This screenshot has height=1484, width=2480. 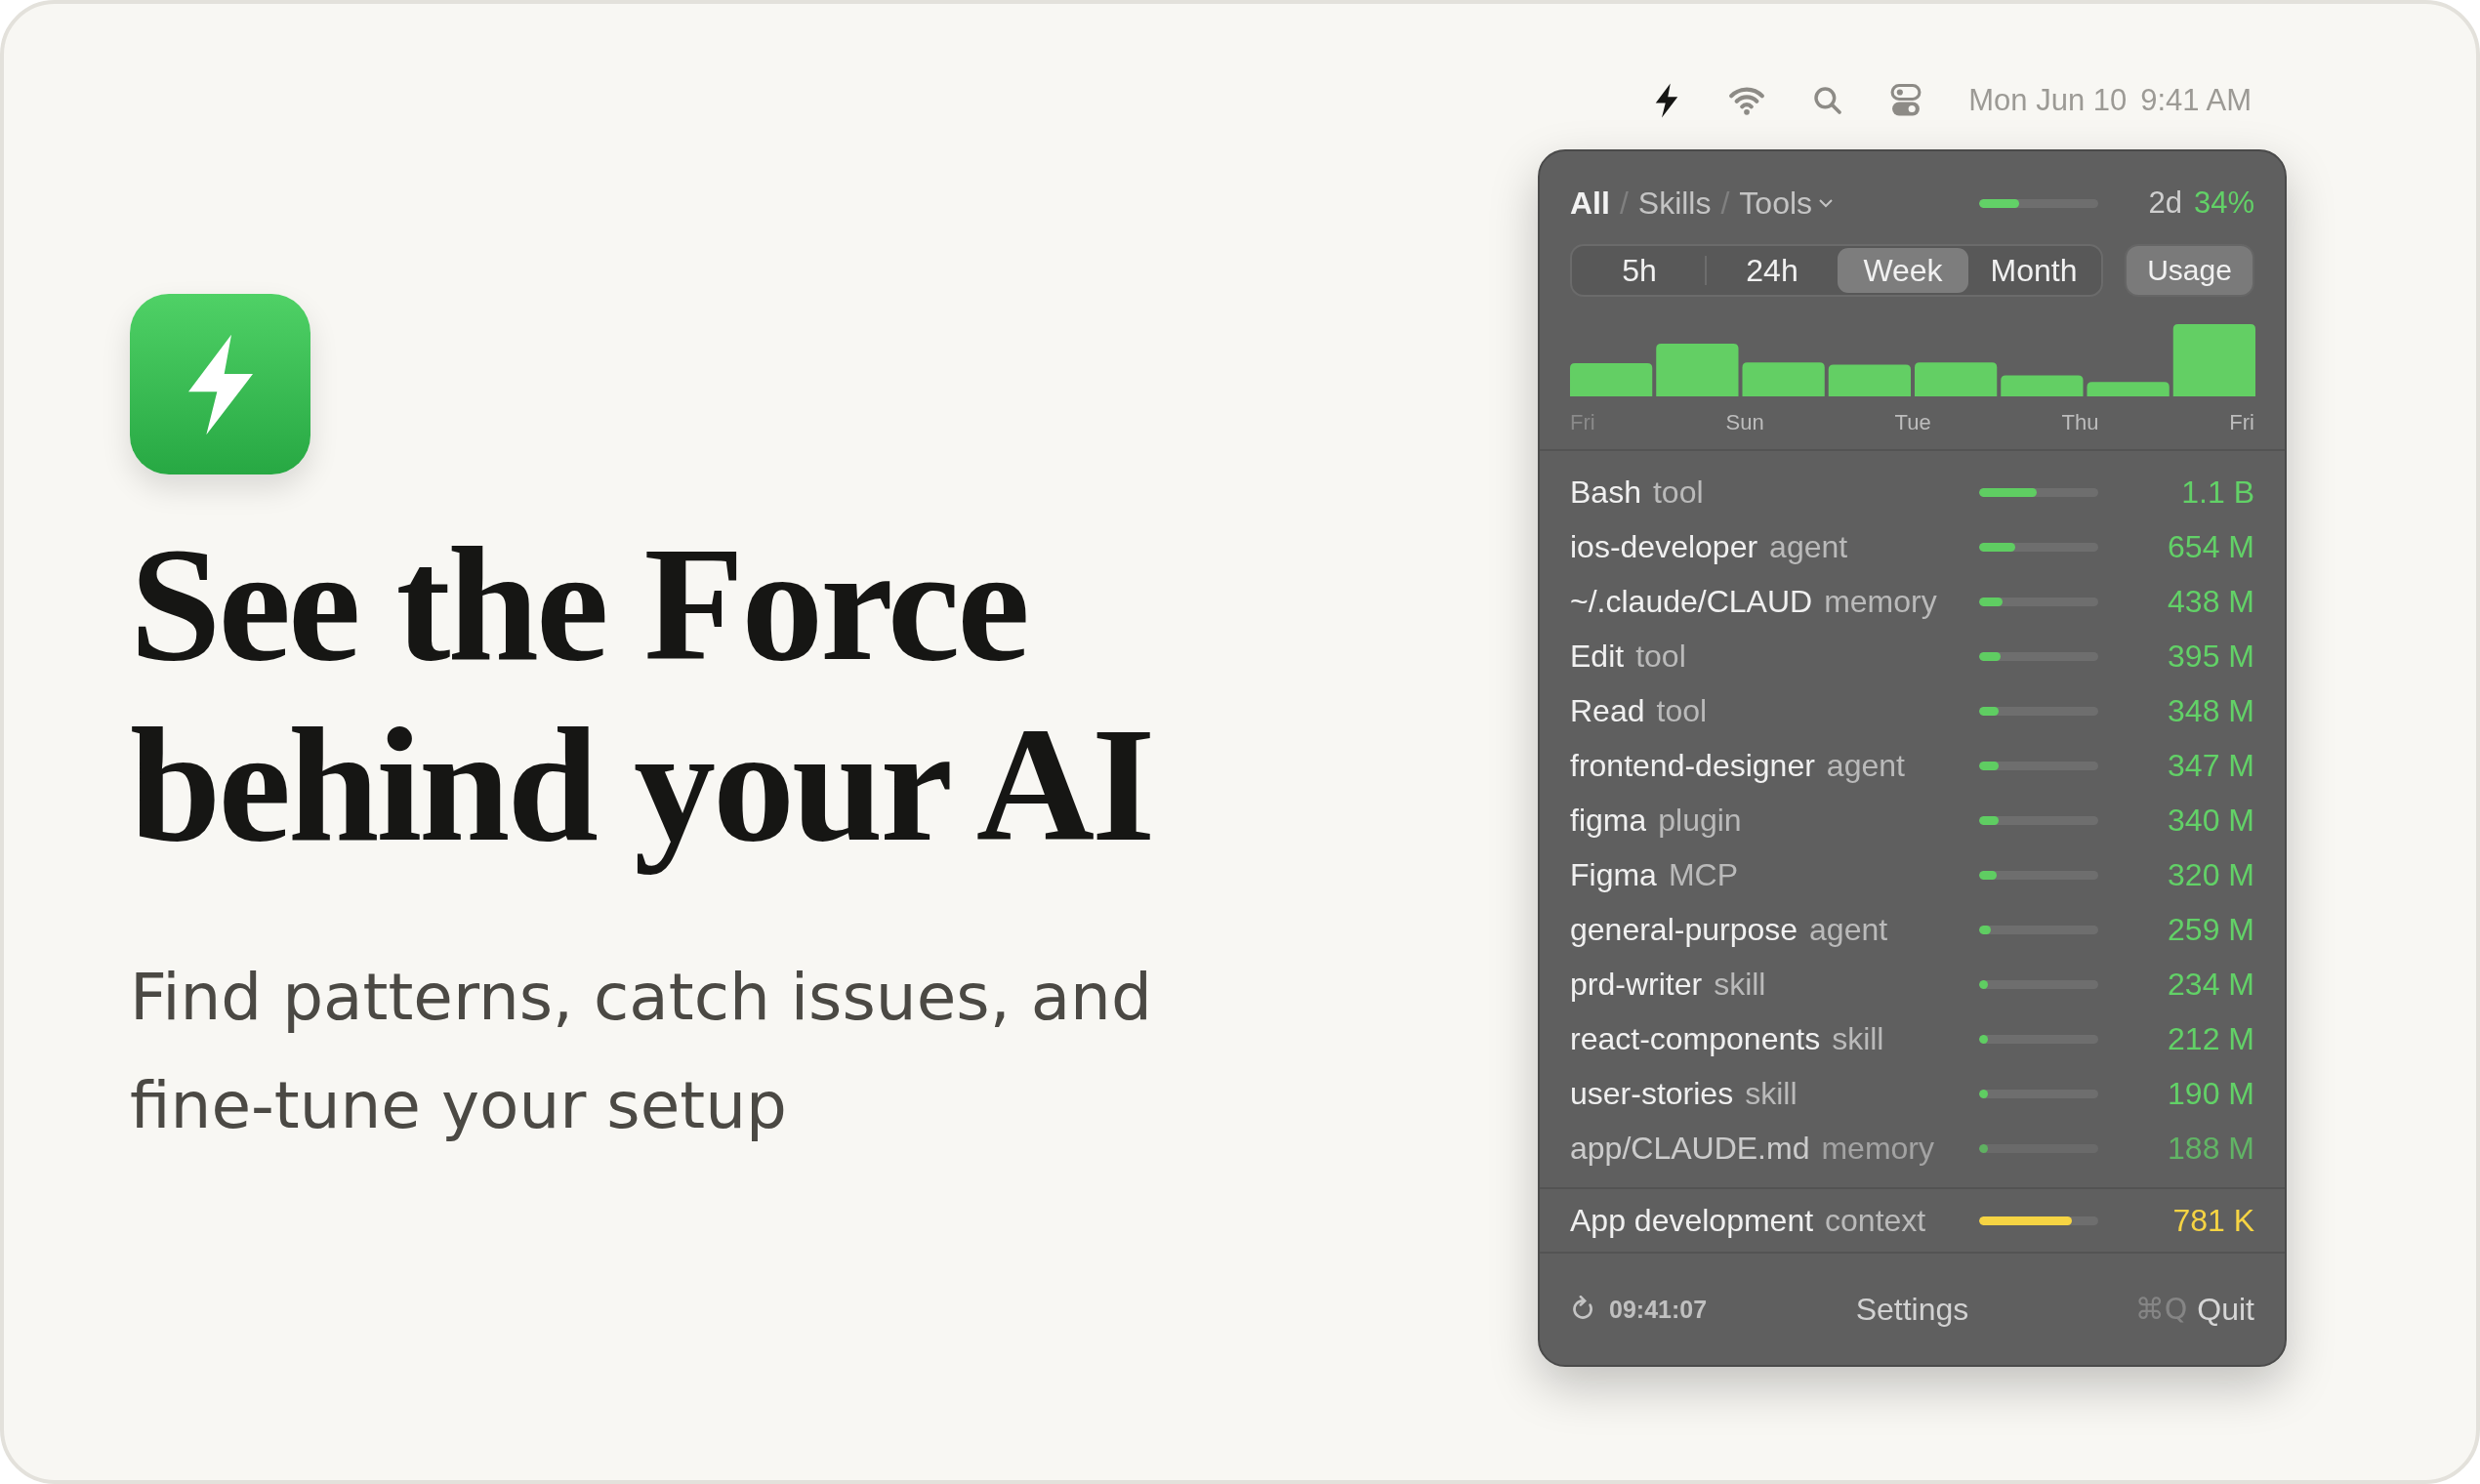 What do you see at coordinates (2210, 602) in the screenshot?
I see `item-value: 438 M` at bounding box center [2210, 602].